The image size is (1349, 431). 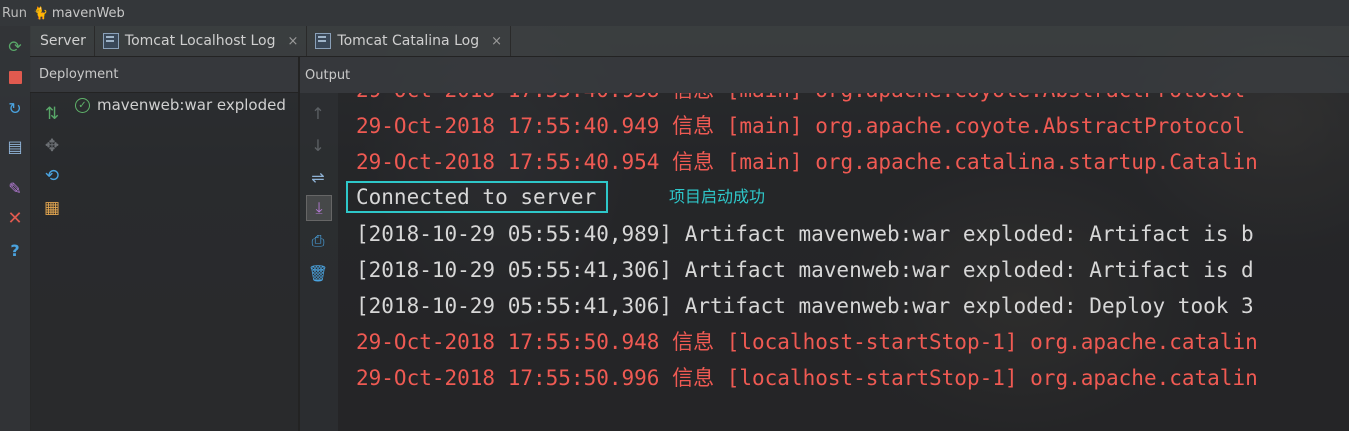 What do you see at coordinates (15, 47) in the screenshot?
I see `rerun-icon: ⟳` at bounding box center [15, 47].